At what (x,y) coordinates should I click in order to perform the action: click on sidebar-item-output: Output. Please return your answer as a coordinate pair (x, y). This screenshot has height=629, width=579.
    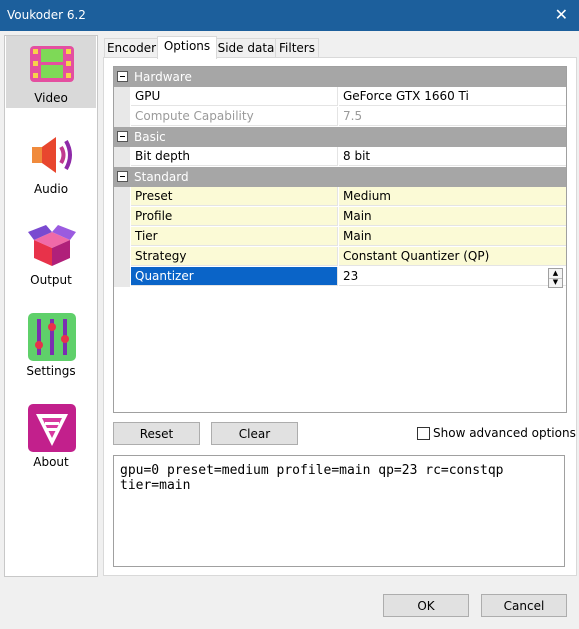
    Looking at the image, I should click on (51, 254).